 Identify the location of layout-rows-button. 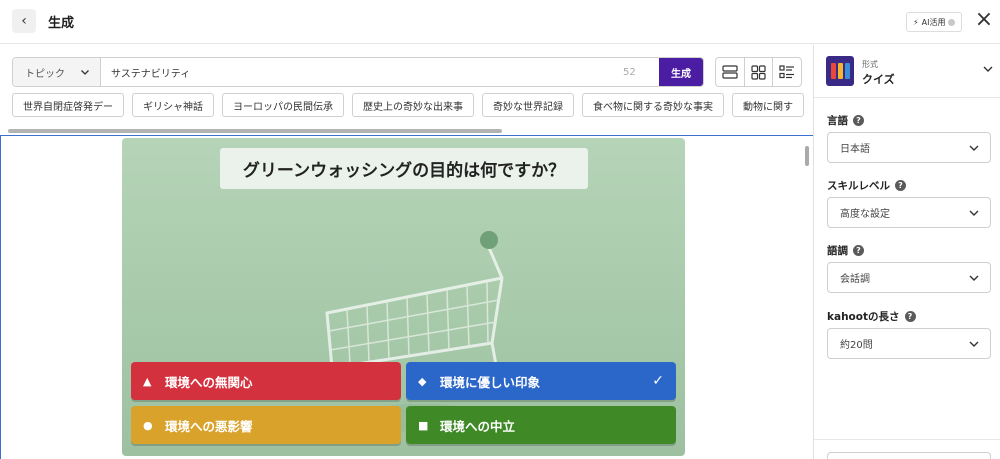
(730, 72).